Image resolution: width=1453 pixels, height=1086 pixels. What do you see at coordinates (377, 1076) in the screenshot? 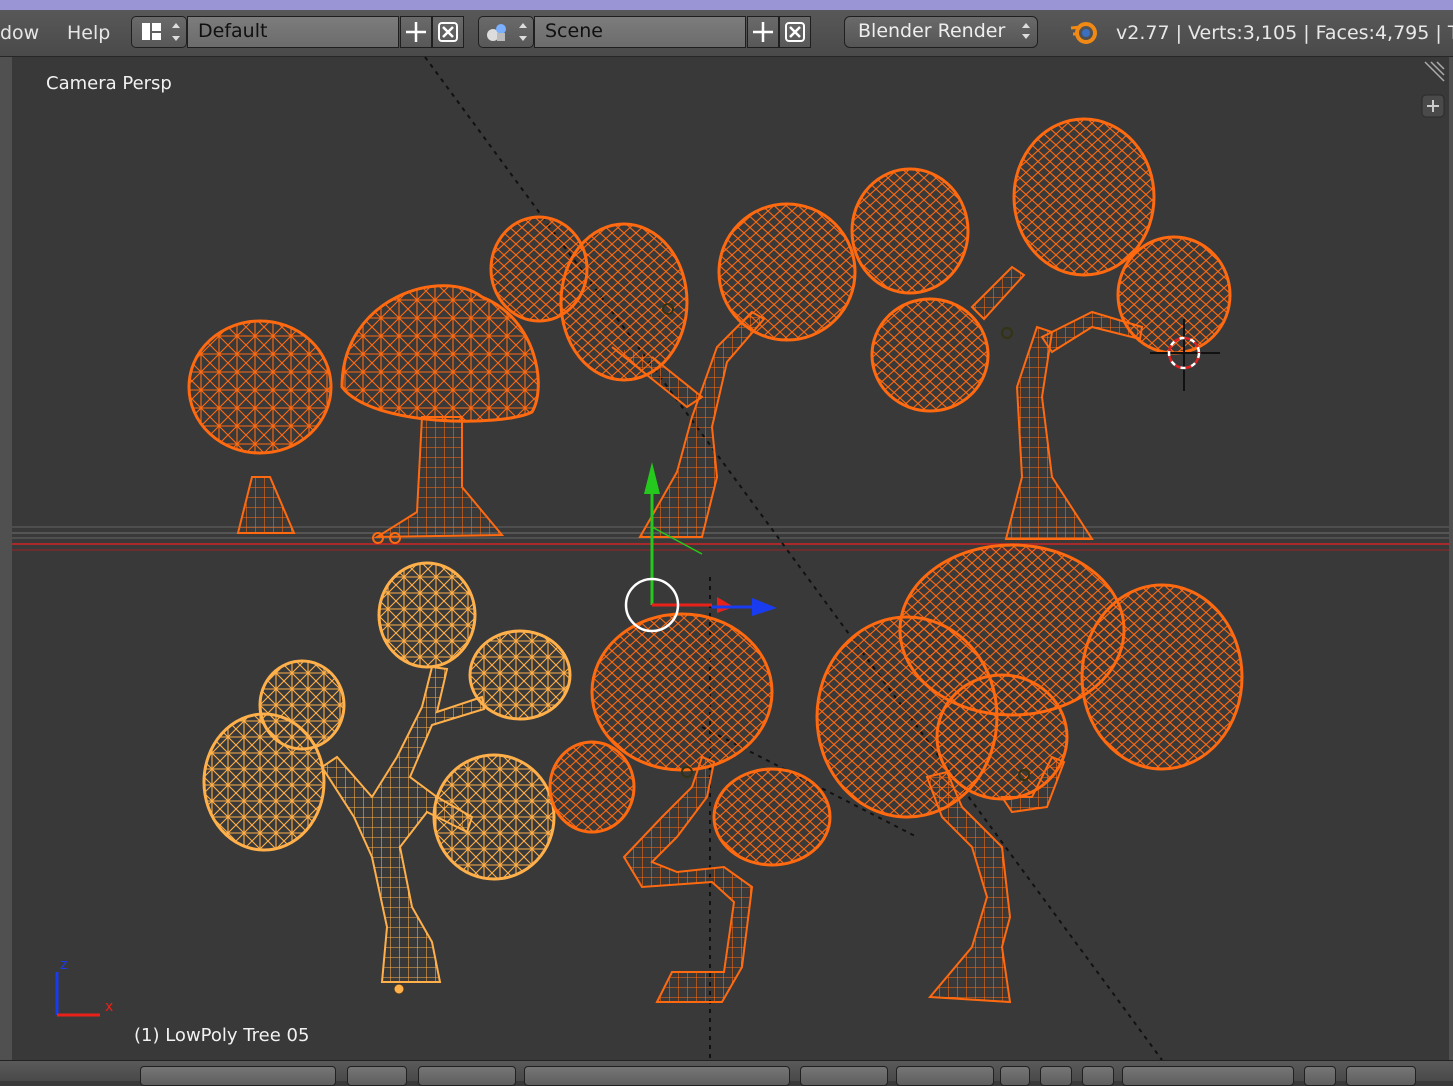
I see `shading-selector` at bounding box center [377, 1076].